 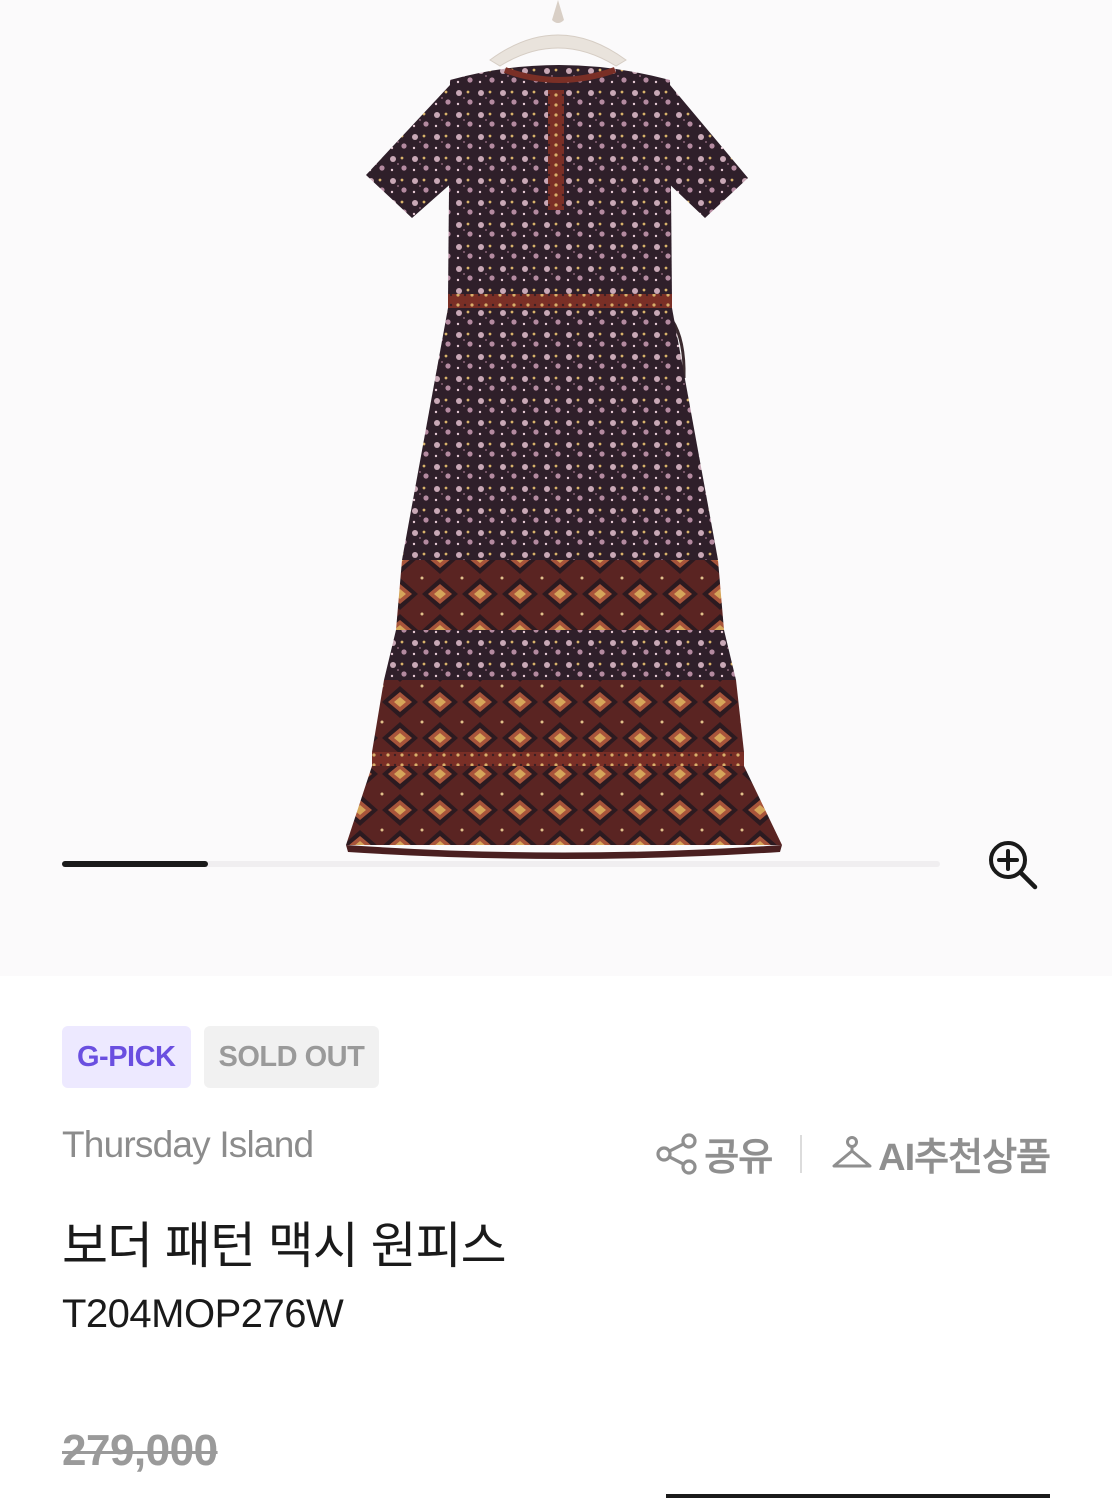 I want to click on zoom-in-icon, so click(x=1013, y=865).